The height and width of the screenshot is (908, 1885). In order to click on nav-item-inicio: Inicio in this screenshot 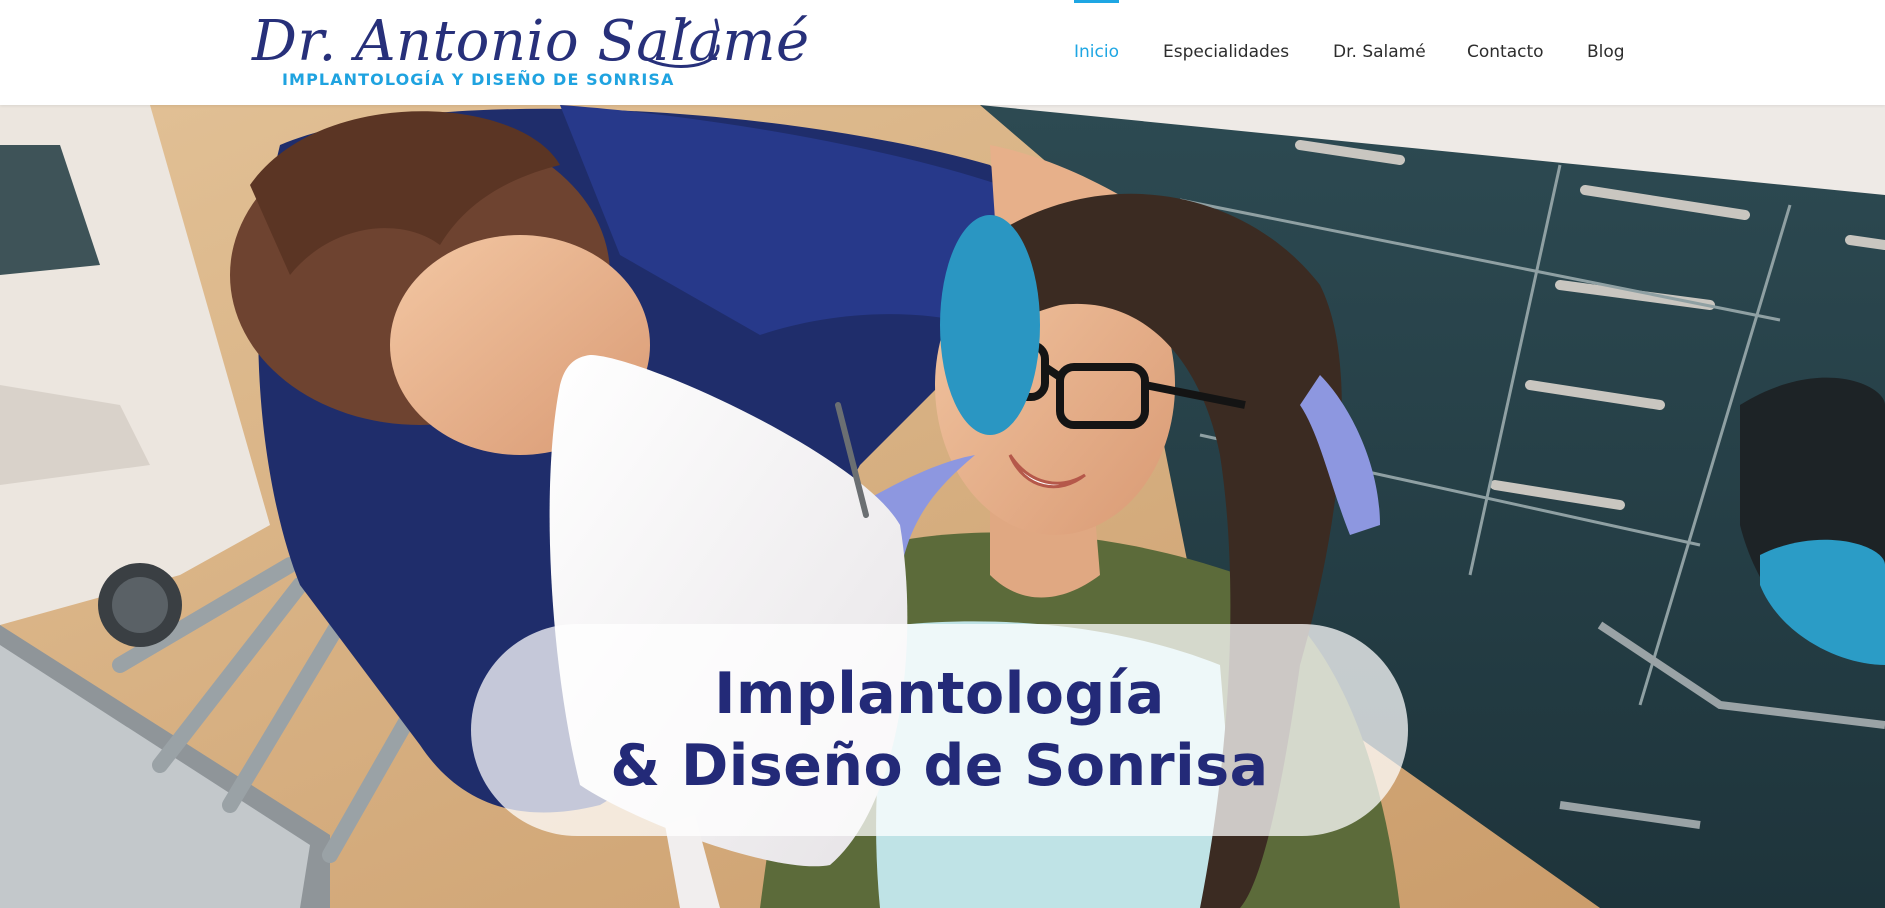, I will do `click(1096, 52)`.